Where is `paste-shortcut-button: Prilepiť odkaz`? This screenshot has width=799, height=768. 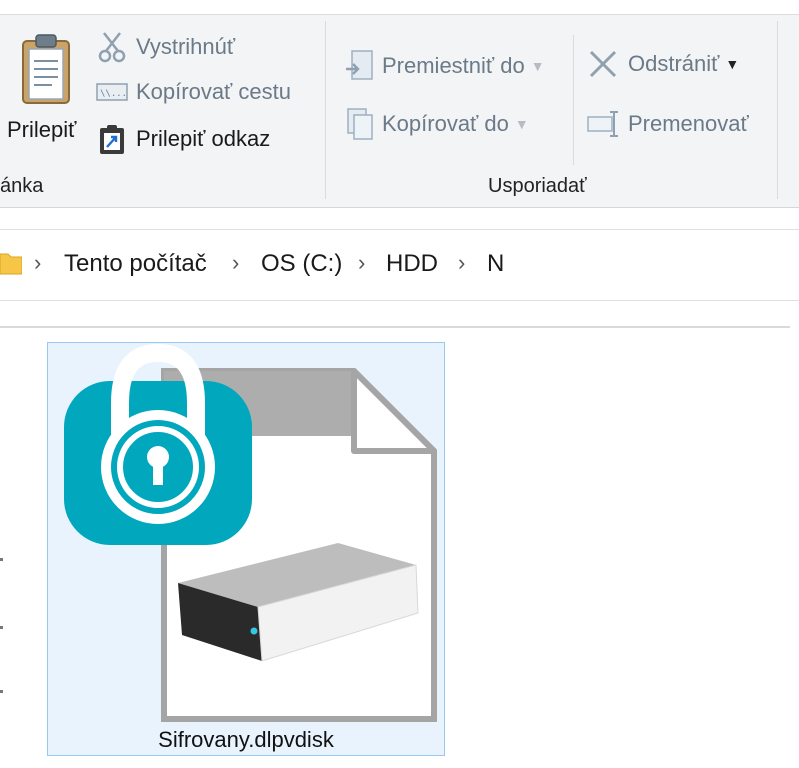 paste-shortcut-button: Prilepiť odkaz is located at coordinates (184, 139).